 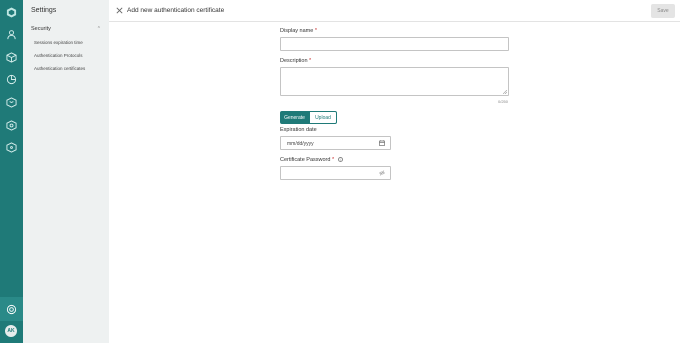 What do you see at coordinates (298, 130) in the screenshot?
I see `expiration-date-label: Expiration date` at bounding box center [298, 130].